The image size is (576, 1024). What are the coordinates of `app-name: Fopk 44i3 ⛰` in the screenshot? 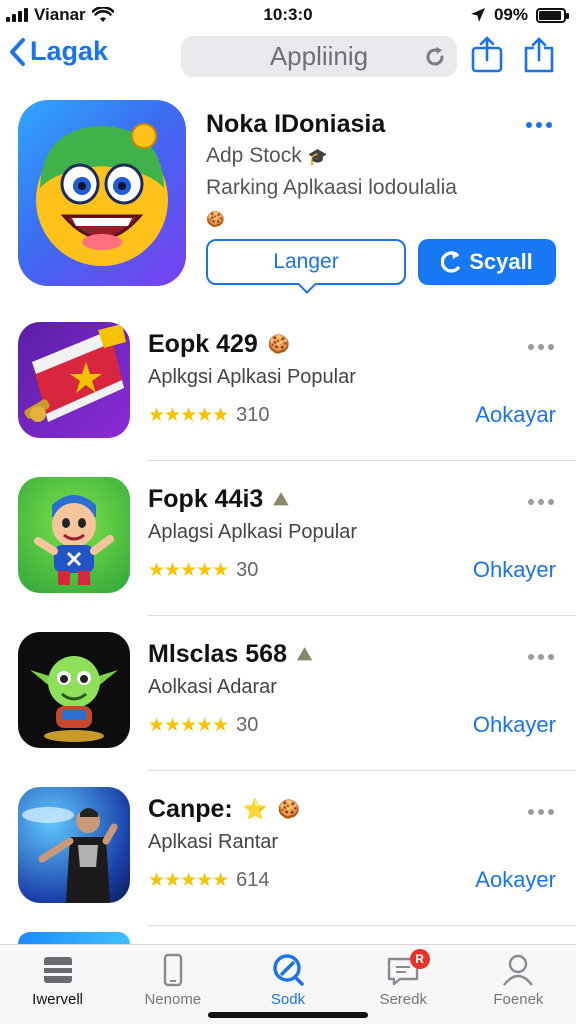 It's located at (218, 499).